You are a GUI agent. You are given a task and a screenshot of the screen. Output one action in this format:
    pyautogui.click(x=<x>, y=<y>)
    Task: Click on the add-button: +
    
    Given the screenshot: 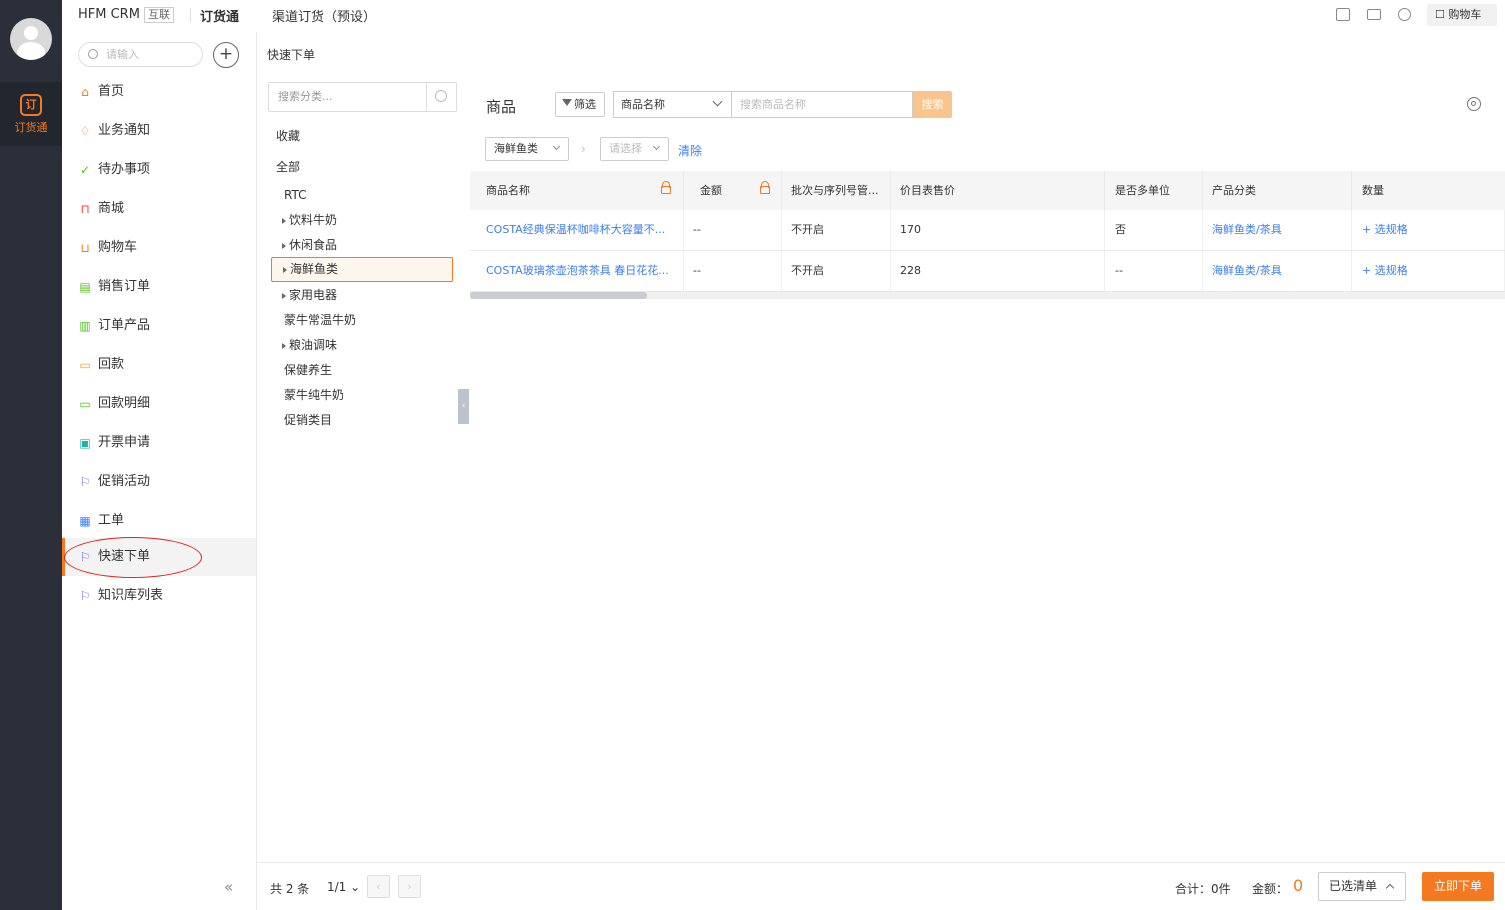 What is the action you would take?
    pyautogui.click(x=226, y=55)
    